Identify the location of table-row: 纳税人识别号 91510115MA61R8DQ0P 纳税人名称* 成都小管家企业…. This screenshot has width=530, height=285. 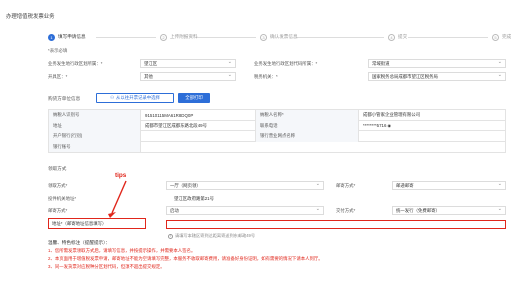
(277, 115).